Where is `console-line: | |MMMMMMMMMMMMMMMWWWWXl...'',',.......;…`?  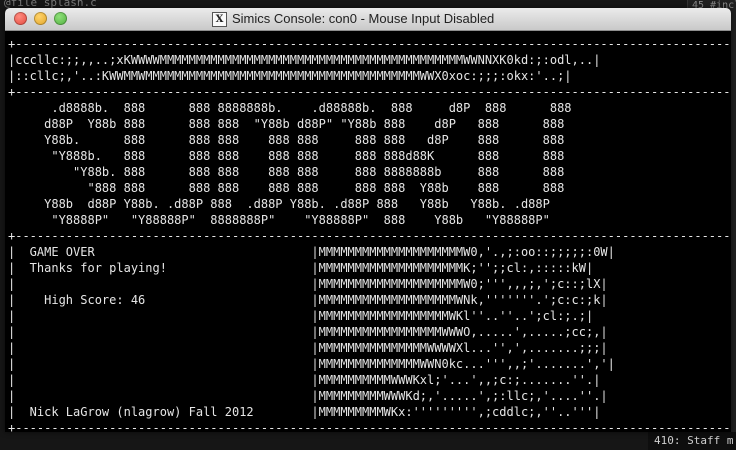
console-line: | |MMMMMMMMMMMMMMMWWWWXl...'',',.......;… is located at coordinates (308, 348).